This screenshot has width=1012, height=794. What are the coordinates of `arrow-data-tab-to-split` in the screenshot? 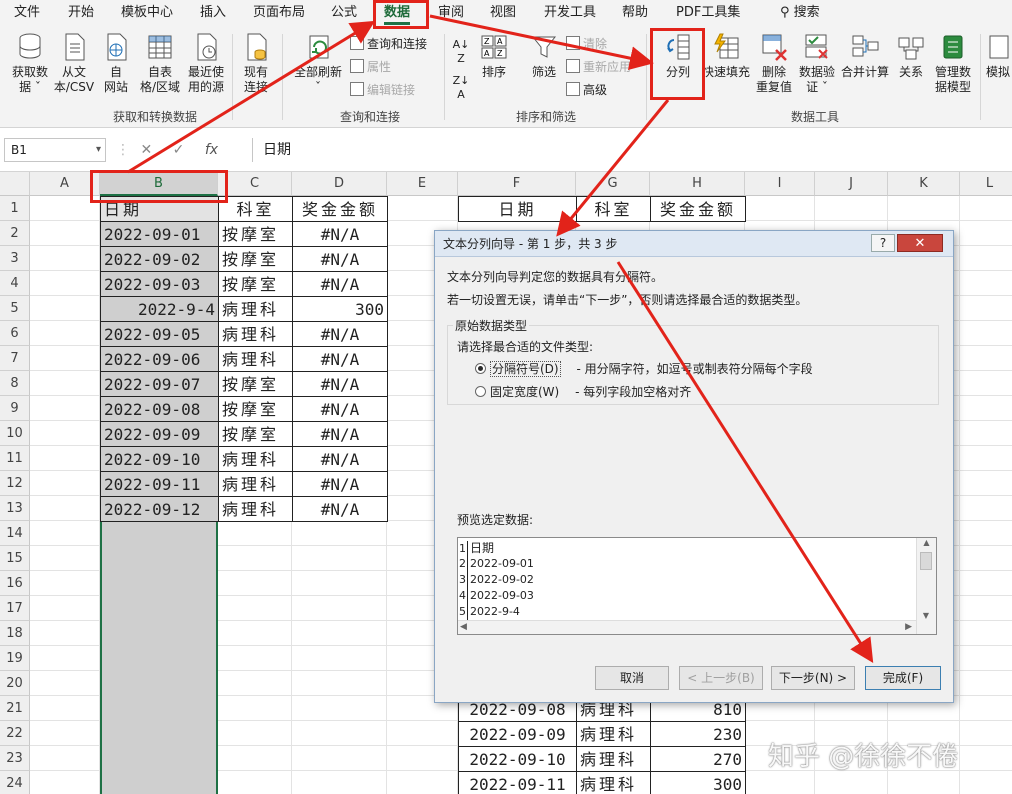 It's located at (541, 42).